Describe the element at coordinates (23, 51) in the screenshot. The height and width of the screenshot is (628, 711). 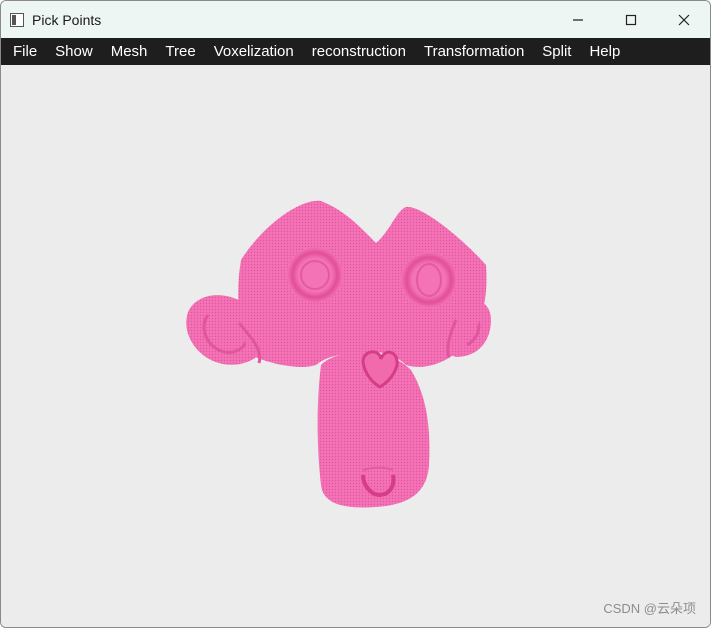
I see `menu-file: File` at that location.